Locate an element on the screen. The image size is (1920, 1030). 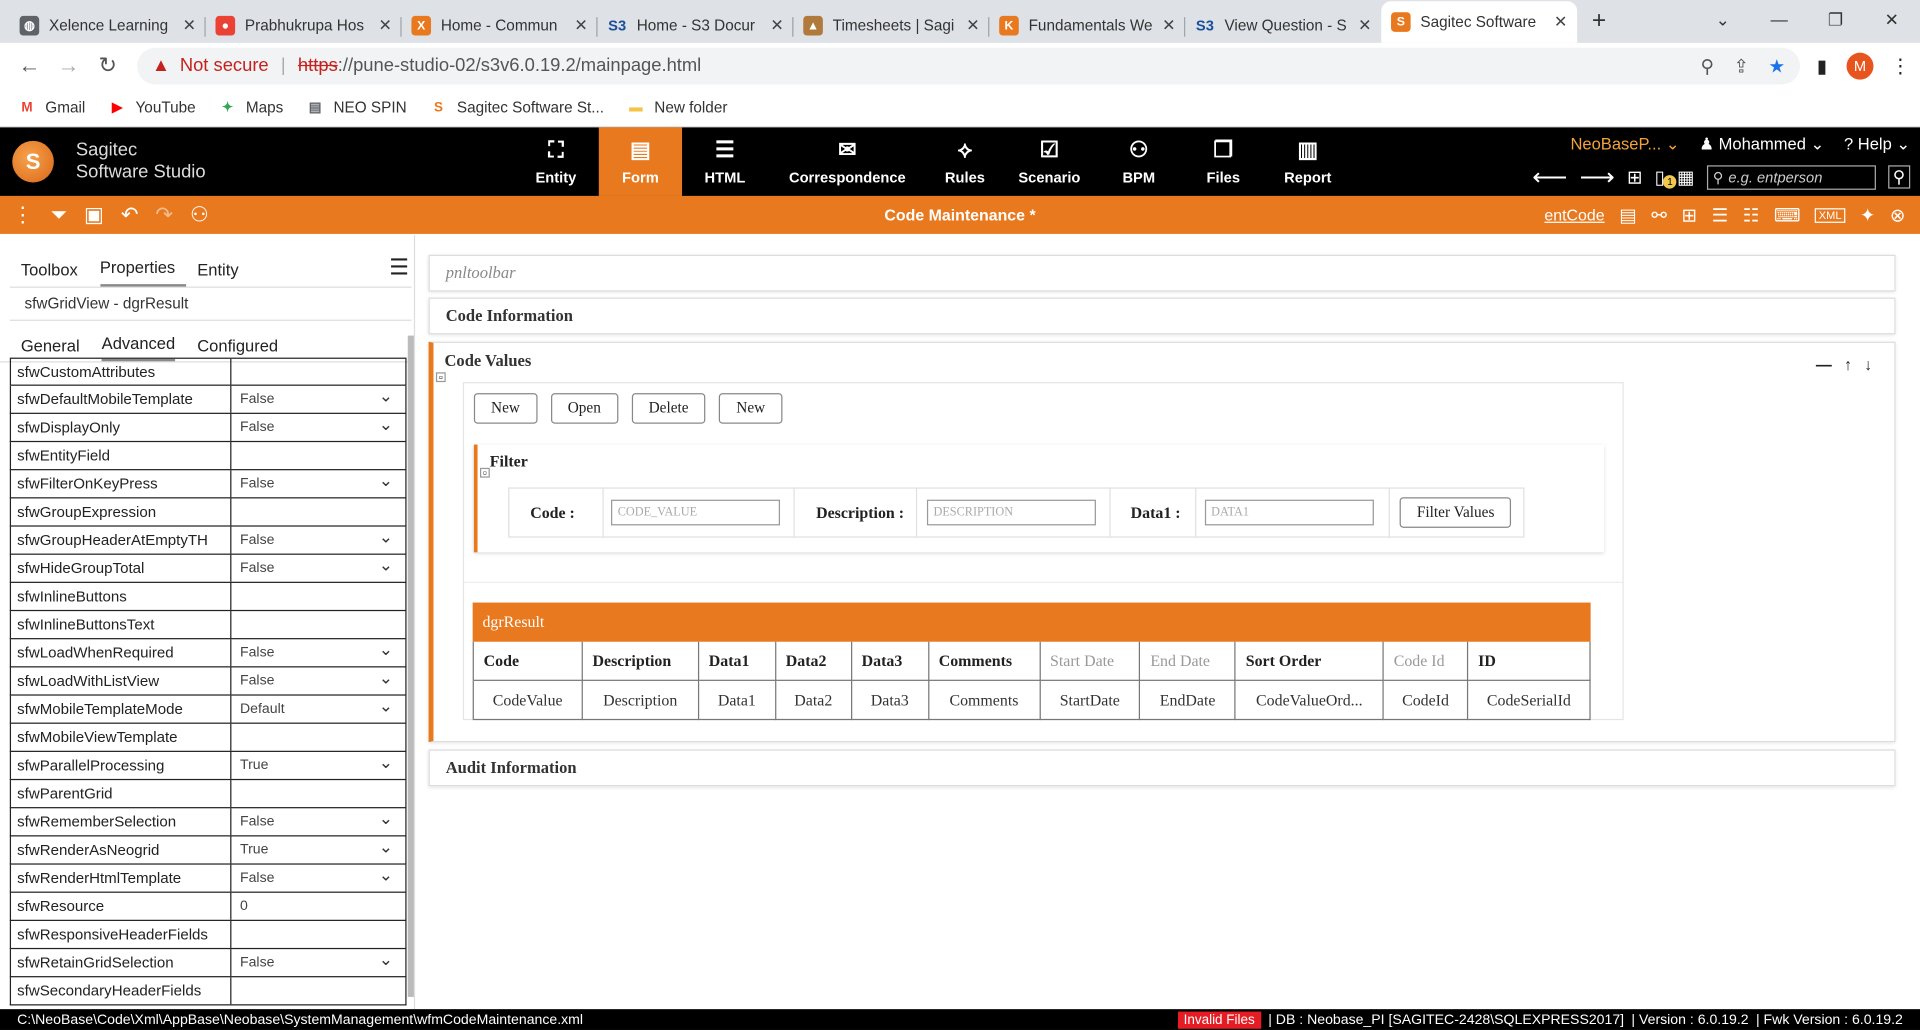
grid-apps-icon: ▦ is located at coordinates (1685, 177).